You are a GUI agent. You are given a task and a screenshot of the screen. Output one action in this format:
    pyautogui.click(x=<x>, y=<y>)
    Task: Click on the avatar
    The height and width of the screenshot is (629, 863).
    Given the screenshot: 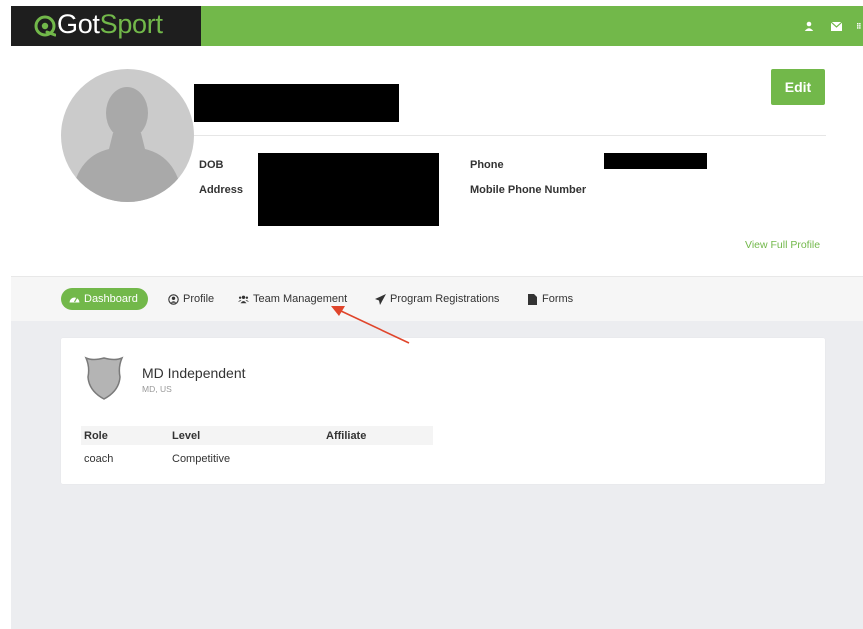 What is the action you would take?
    pyautogui.click(x=127, y=135)
    